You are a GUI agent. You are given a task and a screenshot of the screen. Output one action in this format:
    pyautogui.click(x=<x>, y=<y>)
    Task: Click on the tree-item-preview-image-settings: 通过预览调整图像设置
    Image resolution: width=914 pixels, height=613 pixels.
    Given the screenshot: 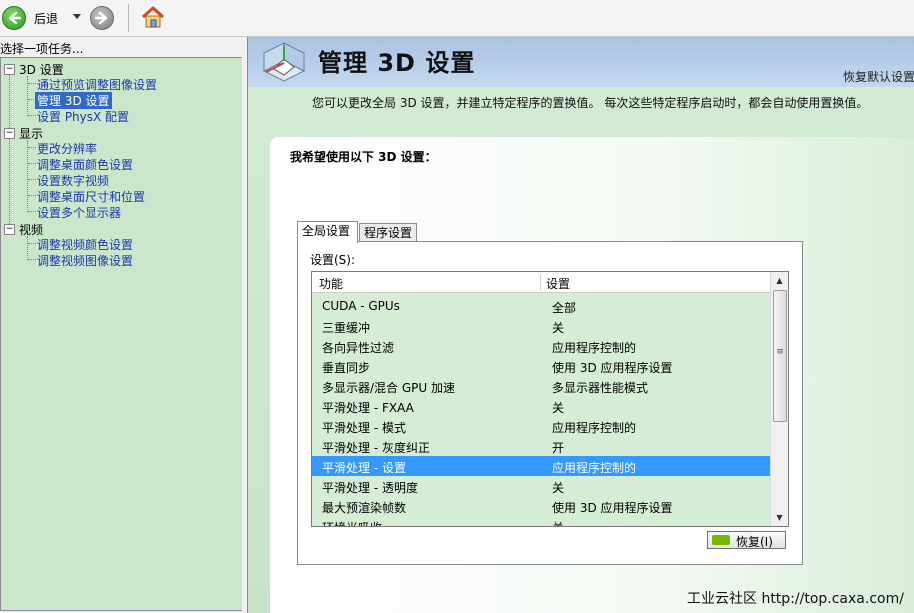 What is the action you would take?
    pyautogui.click(x=97, y=84)
    